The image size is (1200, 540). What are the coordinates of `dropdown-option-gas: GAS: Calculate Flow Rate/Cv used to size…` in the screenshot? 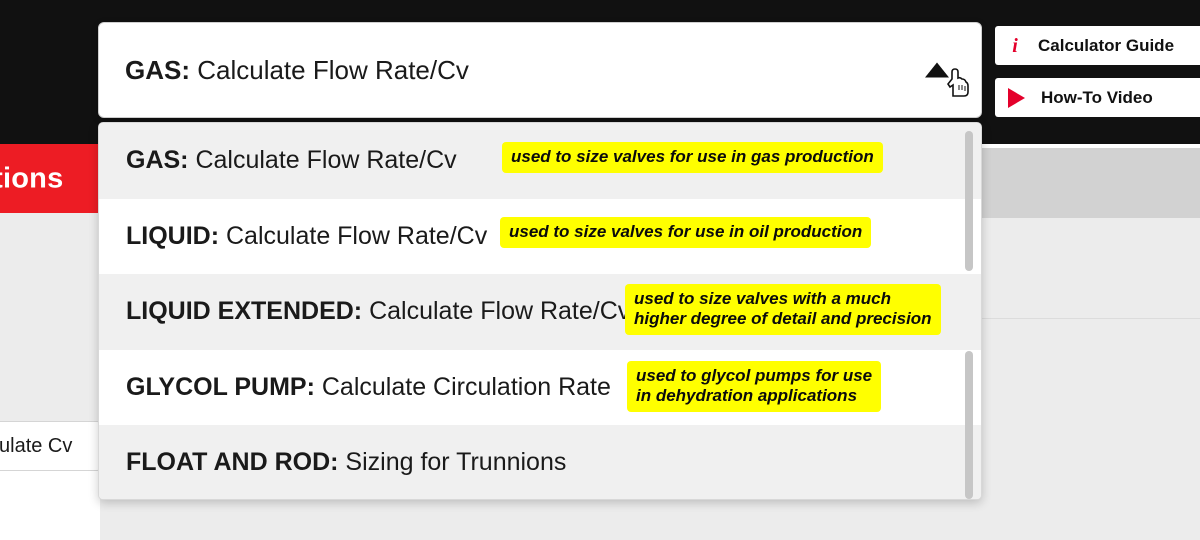 It's located at (540, 161).